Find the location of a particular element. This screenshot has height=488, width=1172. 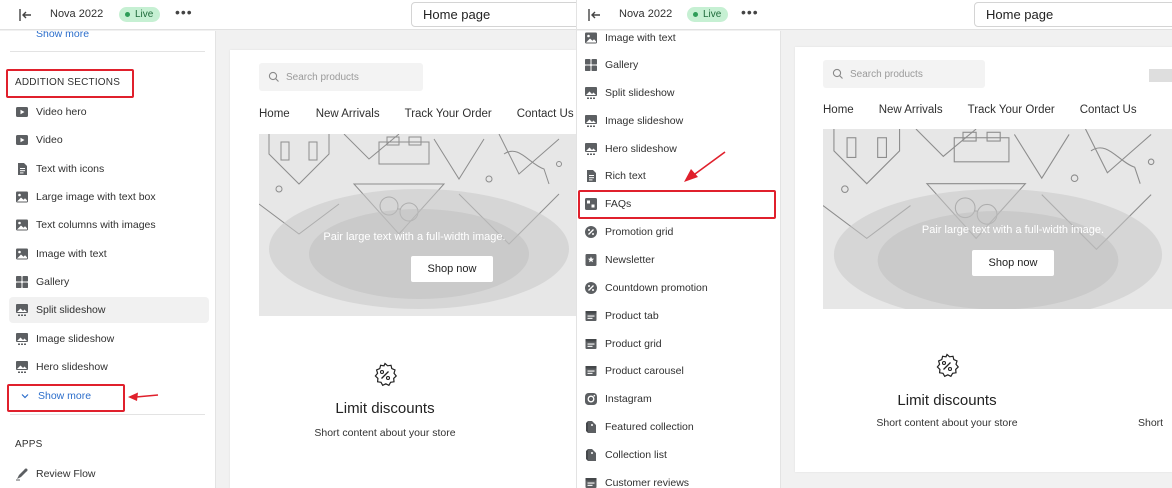

app-item-review-flow: Review Flow is located at coordinates (109, 474).